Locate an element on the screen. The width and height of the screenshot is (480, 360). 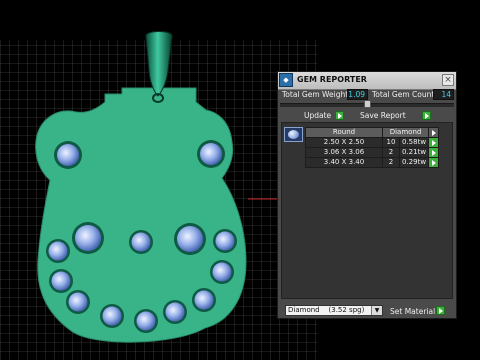
set-material-button is located at coordinates (440, 310).